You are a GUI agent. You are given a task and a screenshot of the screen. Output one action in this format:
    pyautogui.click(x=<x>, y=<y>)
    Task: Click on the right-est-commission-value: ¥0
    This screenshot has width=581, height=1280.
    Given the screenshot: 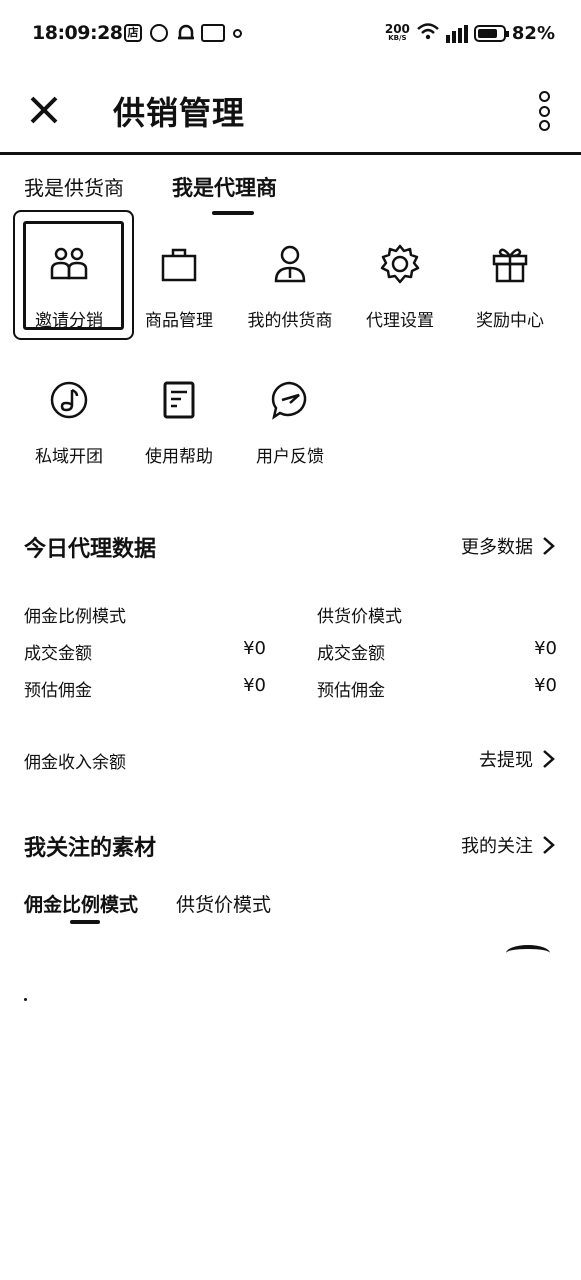 What is the action you would take?
    pyautogui.click(x=545, y=685)
    